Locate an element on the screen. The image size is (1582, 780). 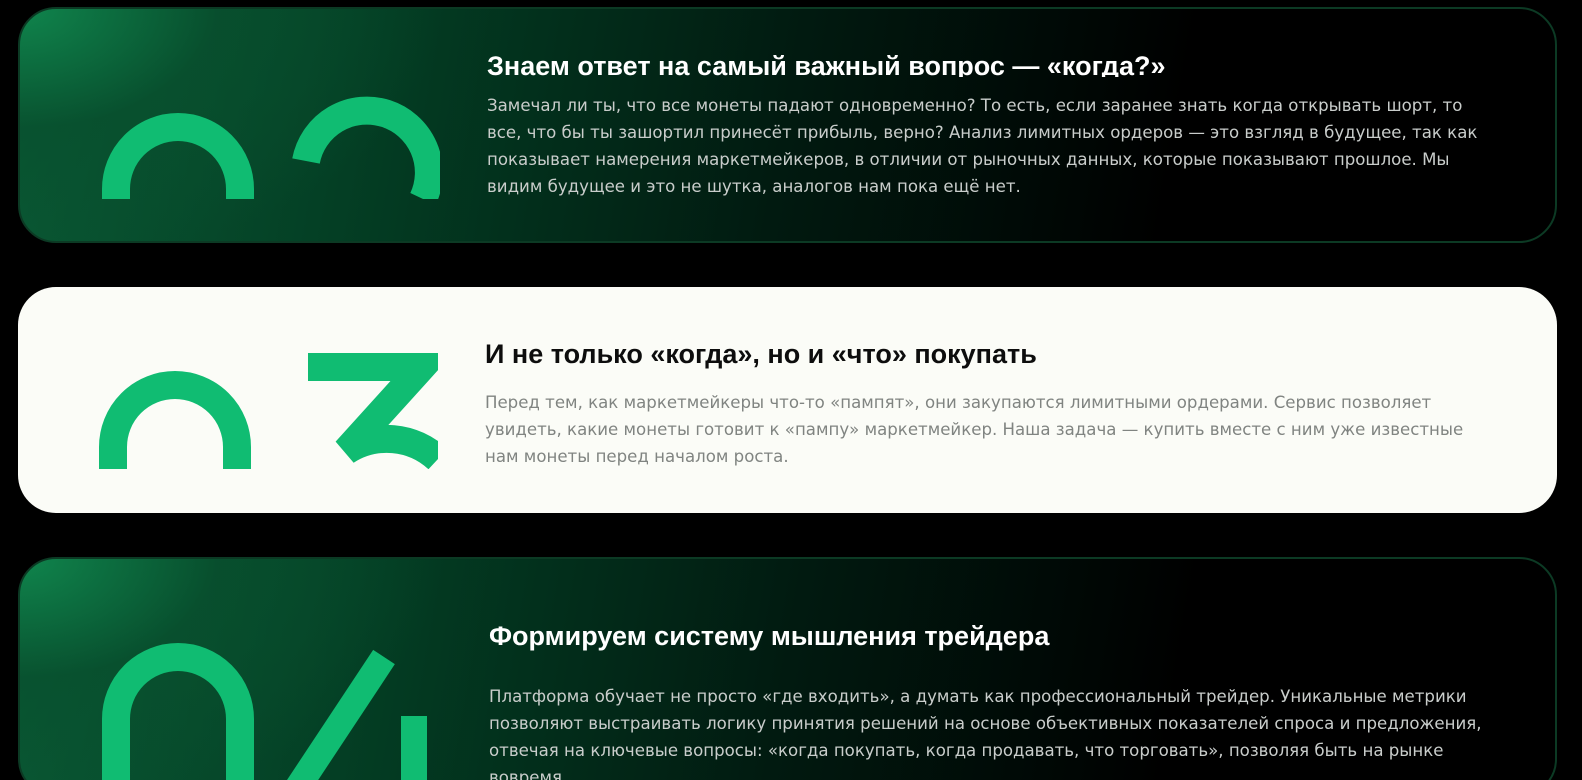
feature-title: Формируем систему мышления трейдера is located at coordinates (769, 636).